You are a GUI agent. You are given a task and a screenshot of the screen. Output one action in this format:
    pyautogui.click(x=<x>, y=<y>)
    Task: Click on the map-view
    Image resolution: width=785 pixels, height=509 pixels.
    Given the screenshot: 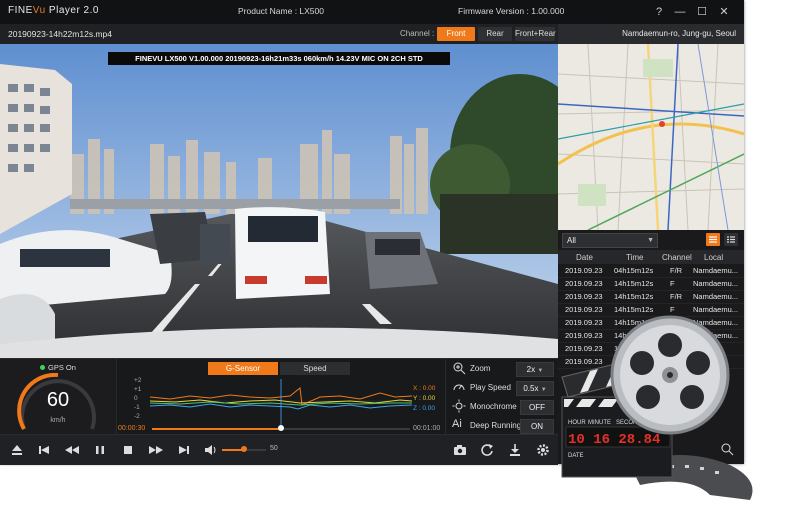 What is the action you would take?
    pyautogui.click(x=651, y=137)
    